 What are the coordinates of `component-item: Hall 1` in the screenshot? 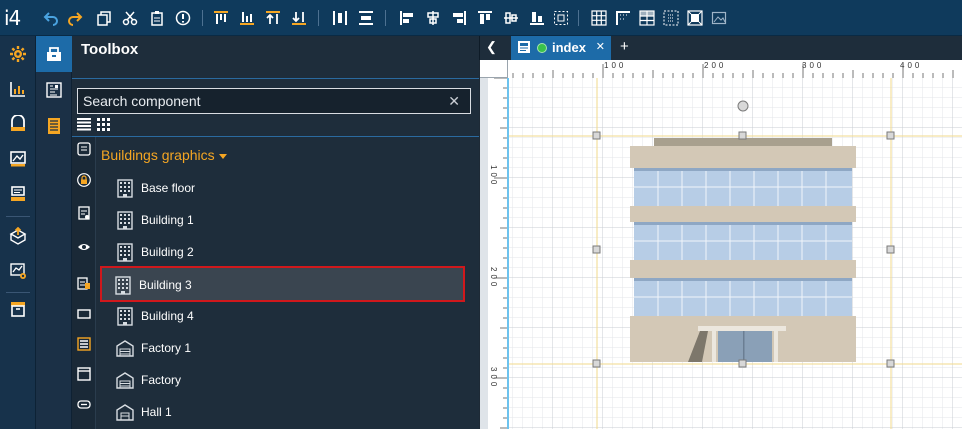 It's located at (283, 412).